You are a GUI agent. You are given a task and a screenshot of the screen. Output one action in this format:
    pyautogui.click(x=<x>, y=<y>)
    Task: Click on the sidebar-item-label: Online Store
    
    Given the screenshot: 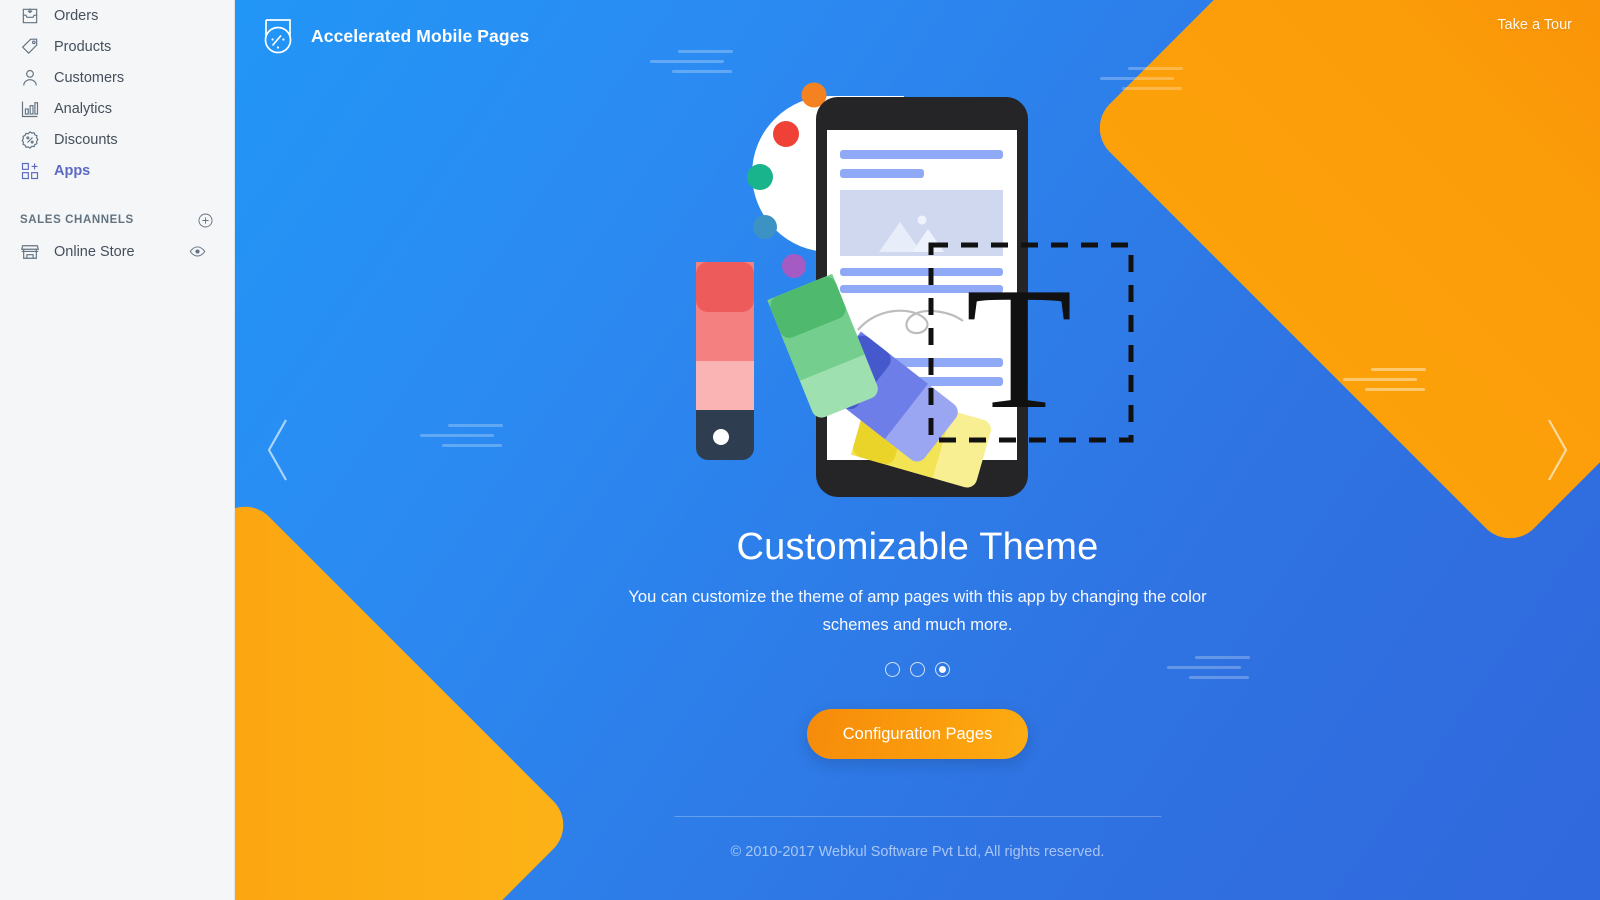 What is the action you would take?
    pyautogui.click(x=94, y=251)
    